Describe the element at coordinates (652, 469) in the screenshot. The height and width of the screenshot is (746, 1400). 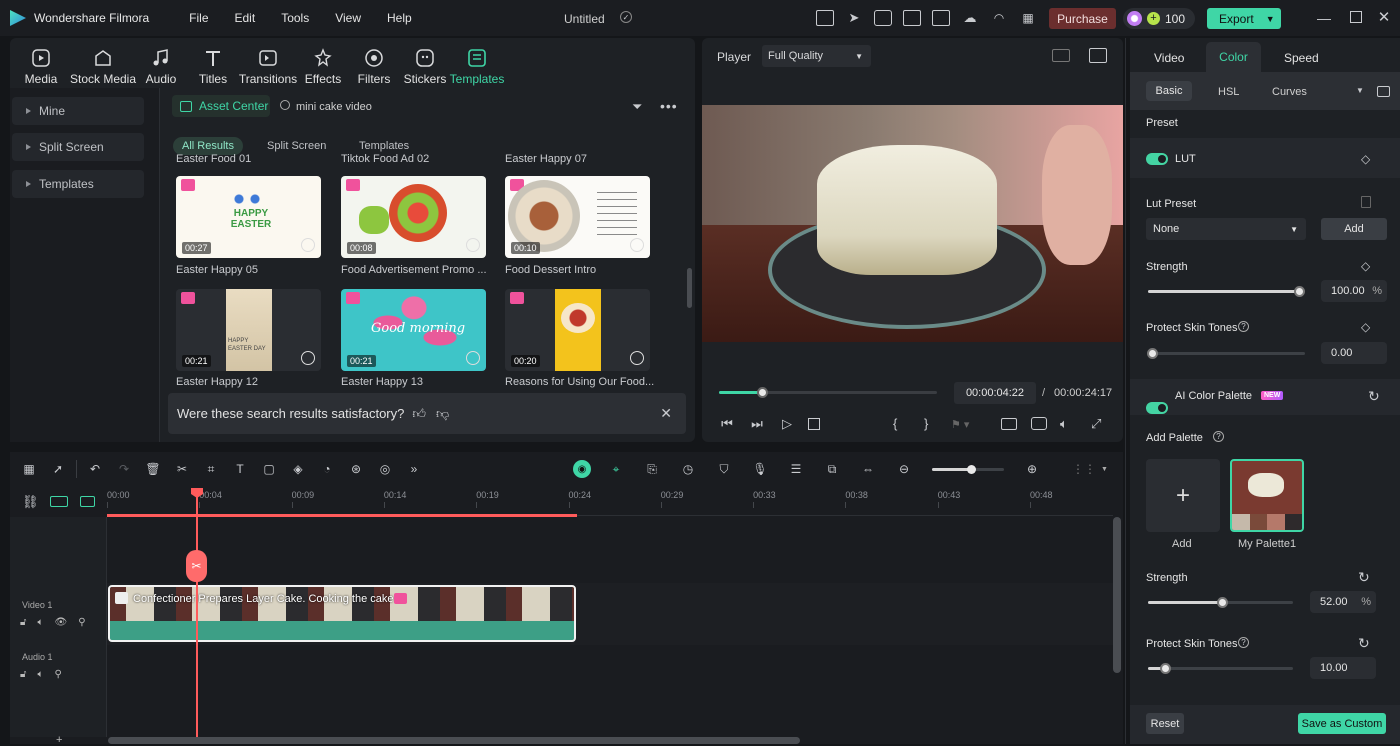
I see `camera-icon: ⎘` at that location.